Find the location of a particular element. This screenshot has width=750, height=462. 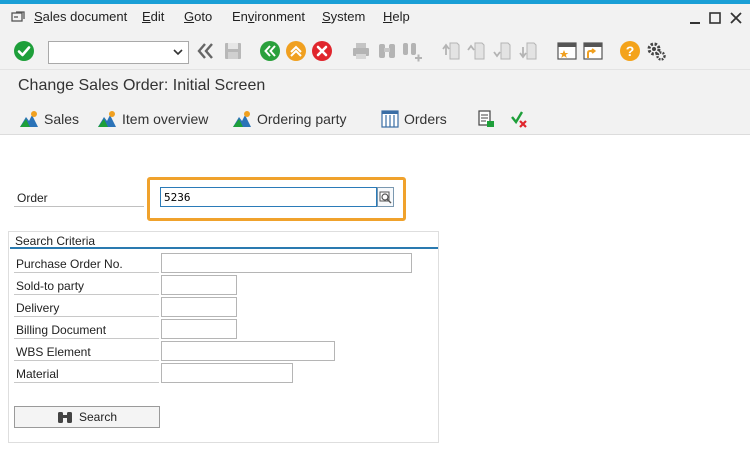

back-button is located at coordinates (270, 51).